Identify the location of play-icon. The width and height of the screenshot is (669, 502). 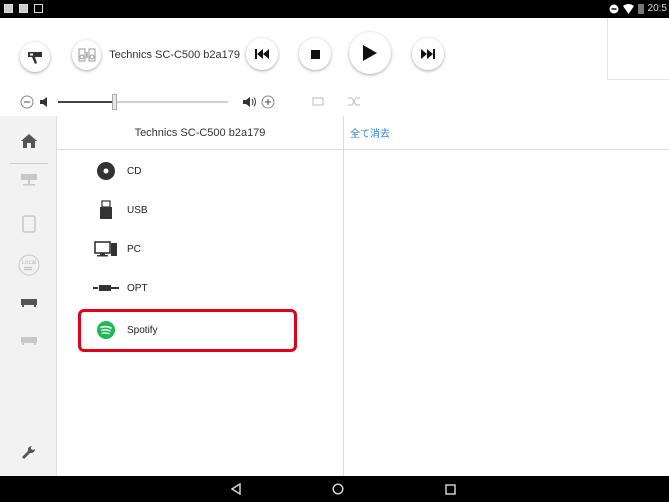
(370, 53).